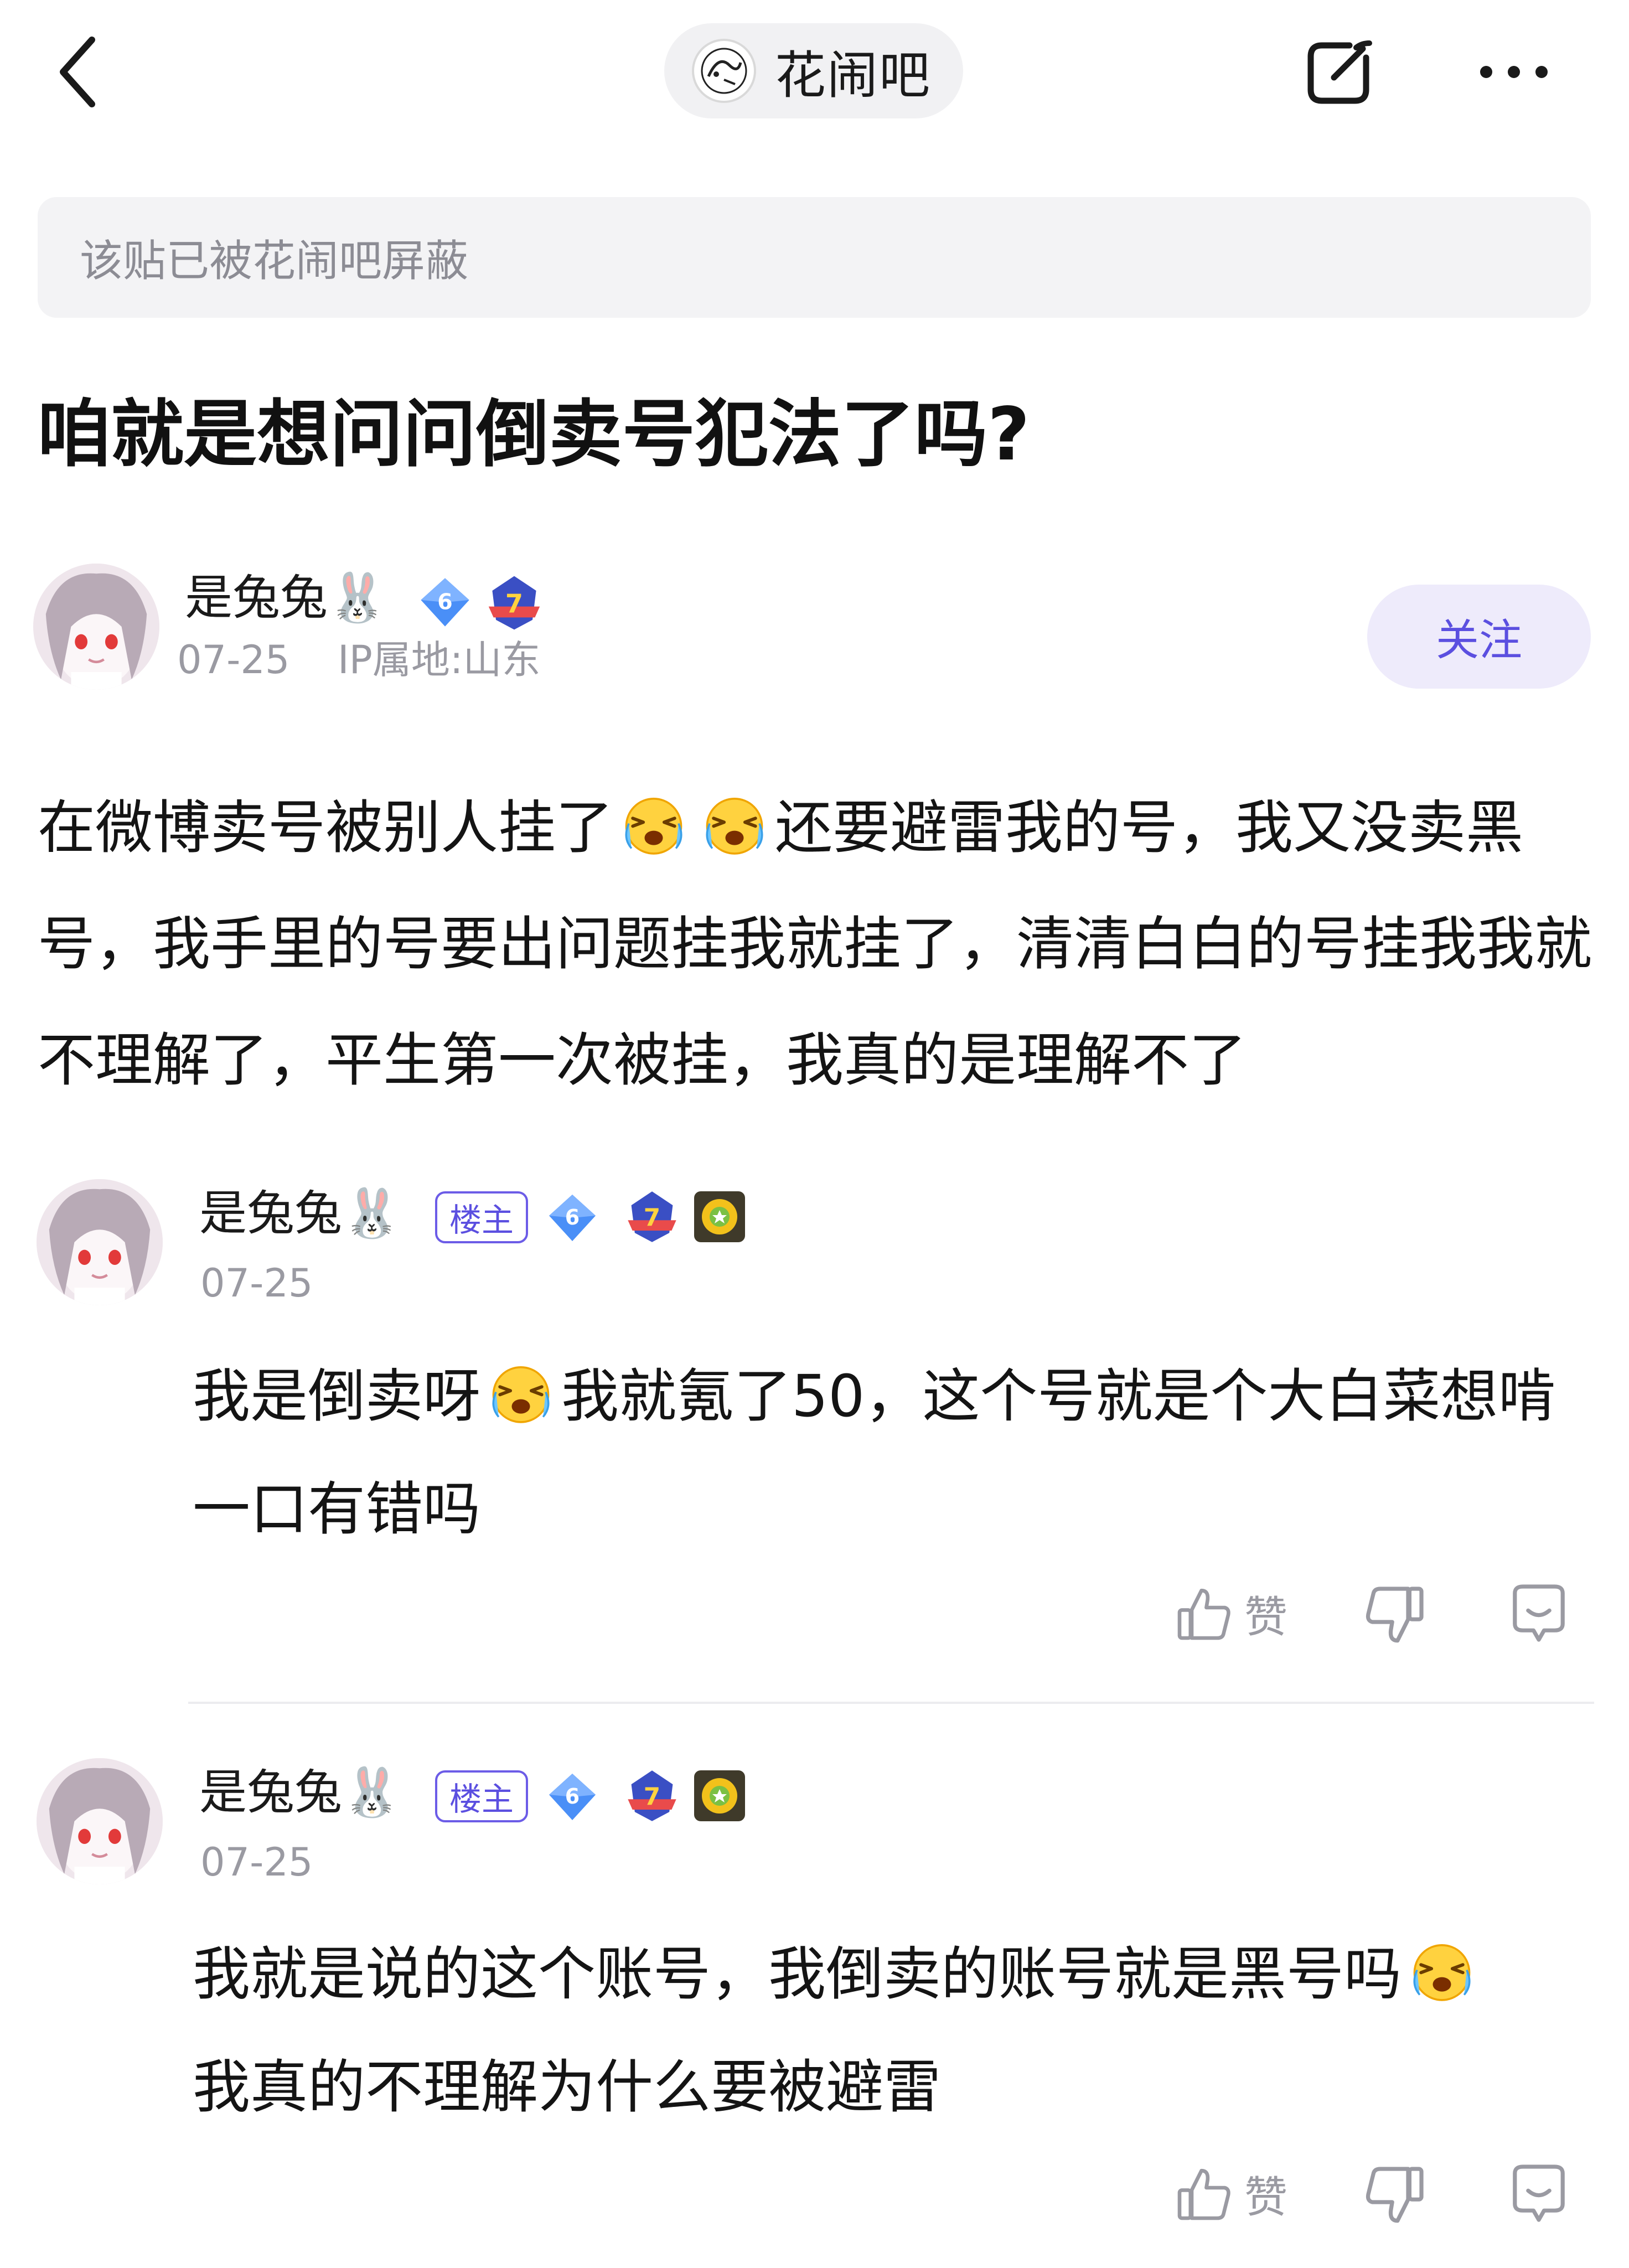 The height and width of the screenshot is (2268, 1629). Describe the element at coordinates (890, 2031) in the screenshot. I see `reply-body: 我就是说的这个账号，我倒卖的账号就是黑号吗 我真的不理解为什么要被避雷` at that location.